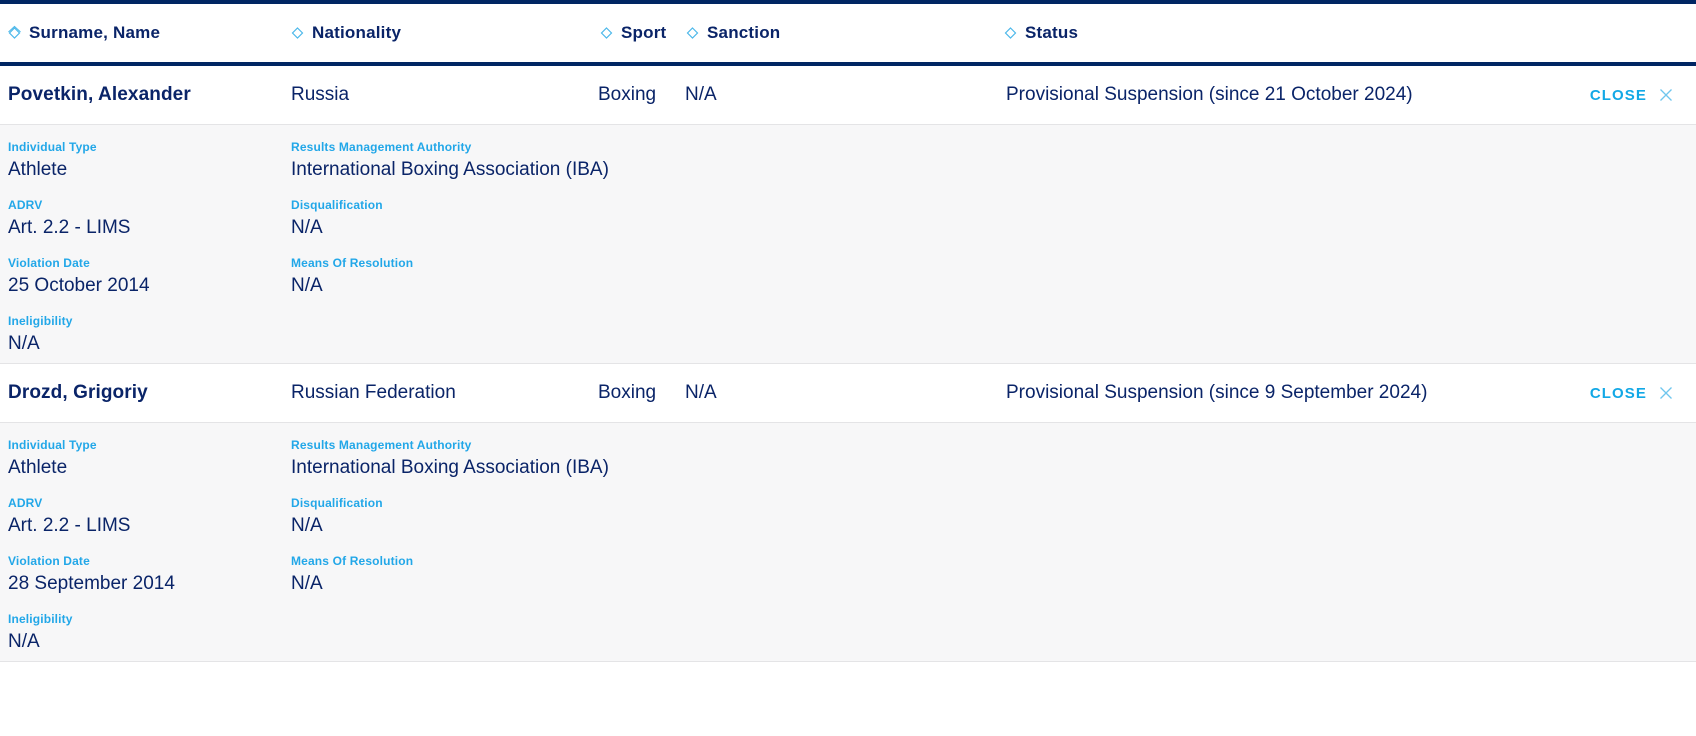 The width and height of the screenshot is (1696, 736). Describe the element at coordinates (78, 392) in the screenshot. I see `cell-surname-name: Drozd, Grigoriy` at that location.